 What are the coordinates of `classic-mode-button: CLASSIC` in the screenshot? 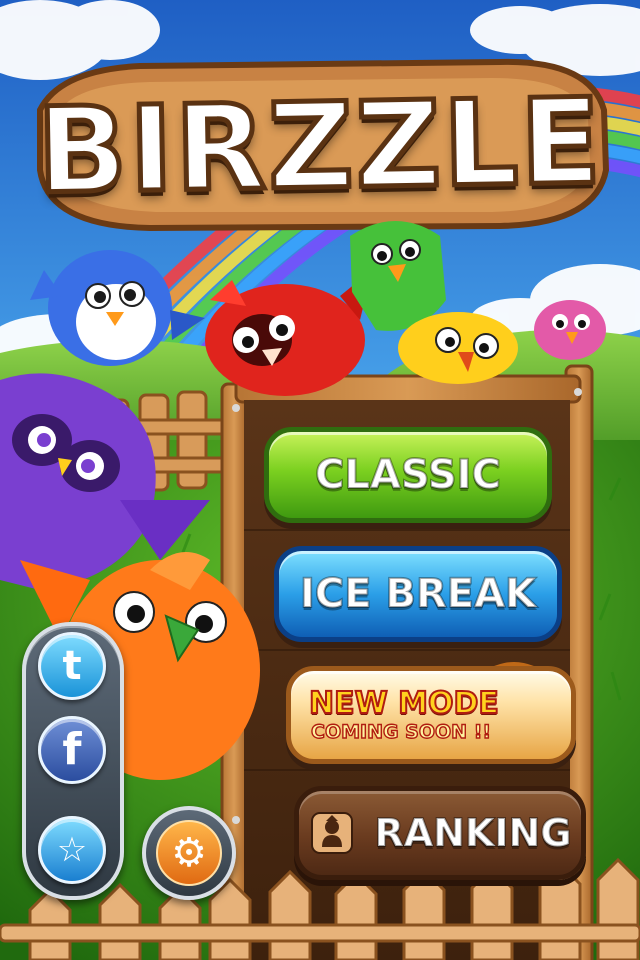 It's located at (408, 475).